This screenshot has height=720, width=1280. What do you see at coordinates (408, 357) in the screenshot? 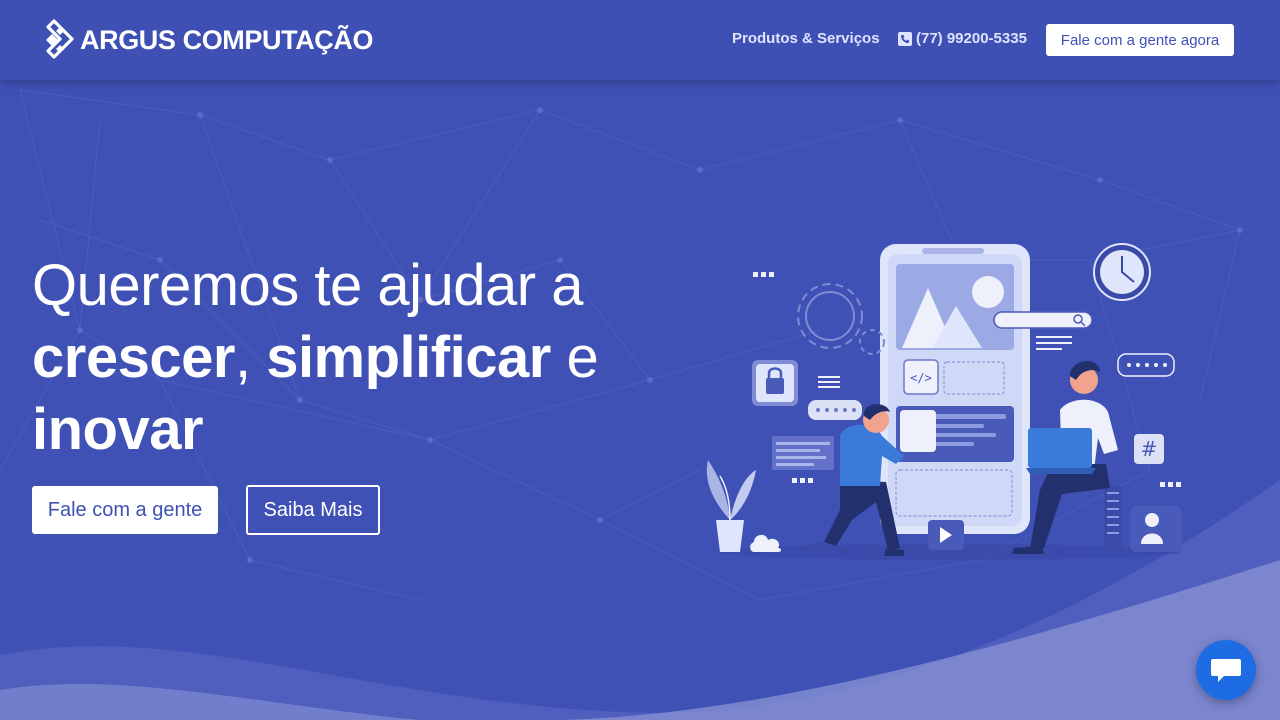
I see `hero-word-simplify: simplificar` at bounding box center [408, 357].